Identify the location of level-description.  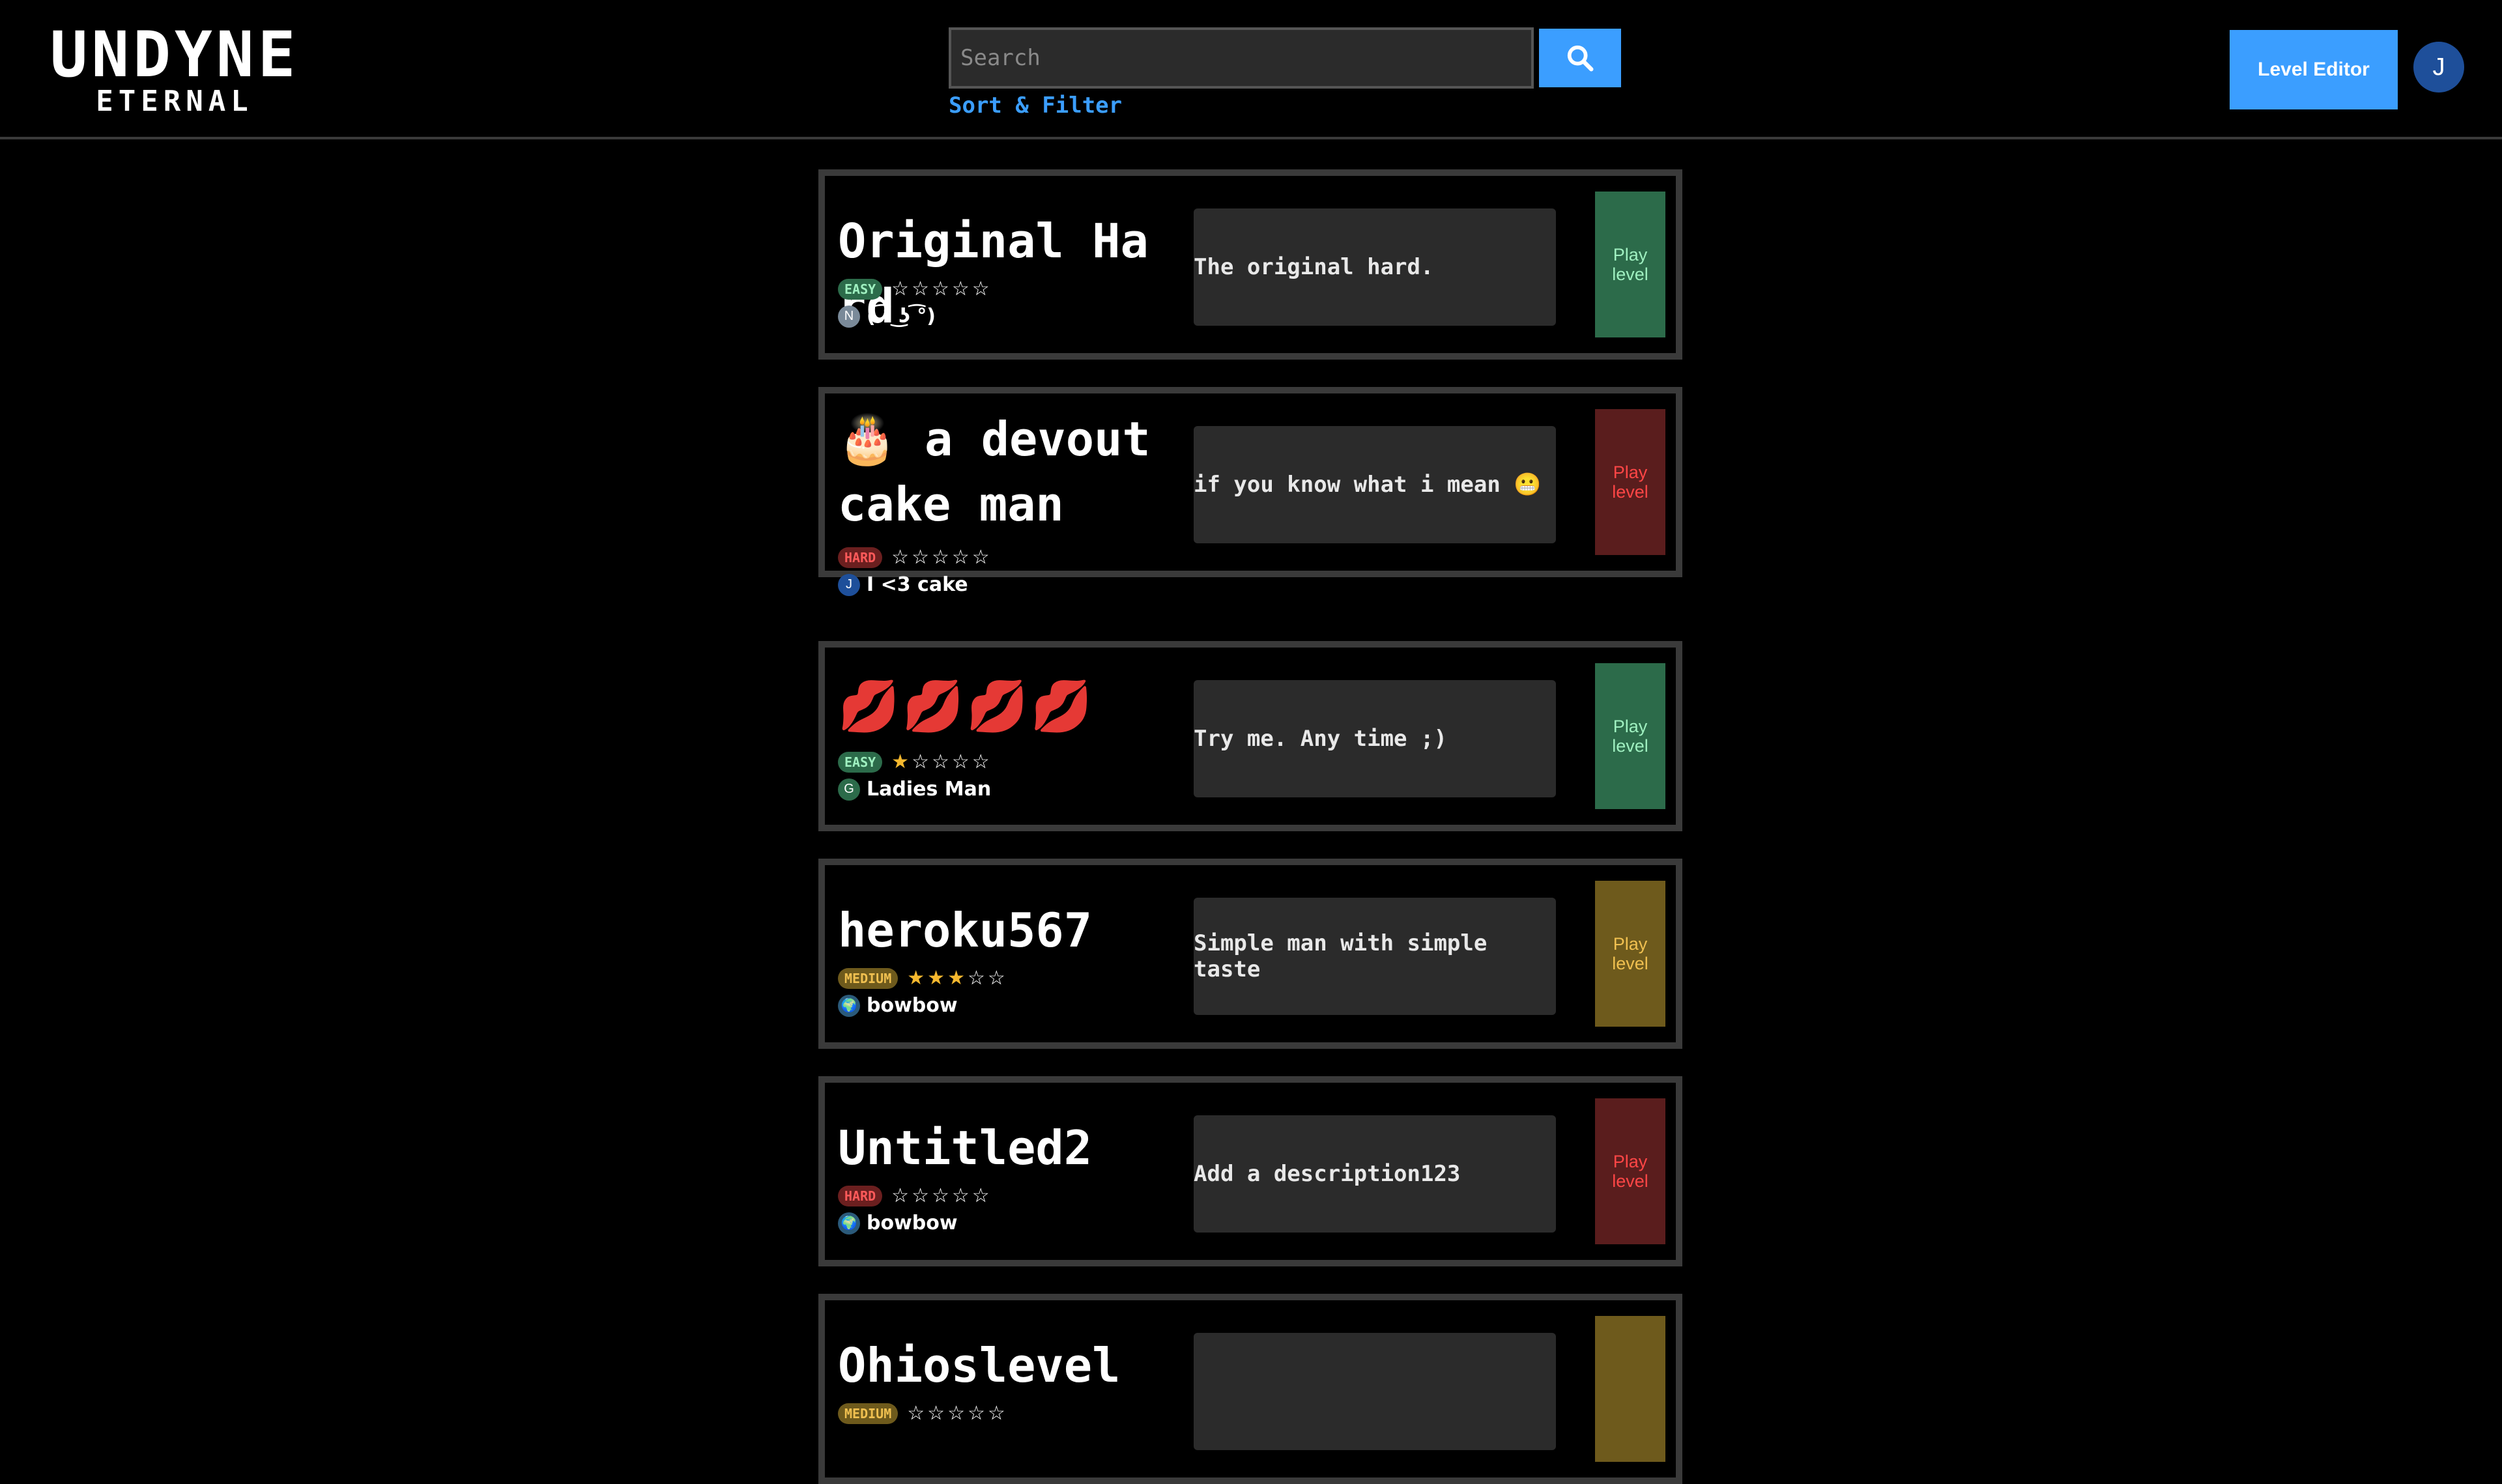
(1375, 1391).